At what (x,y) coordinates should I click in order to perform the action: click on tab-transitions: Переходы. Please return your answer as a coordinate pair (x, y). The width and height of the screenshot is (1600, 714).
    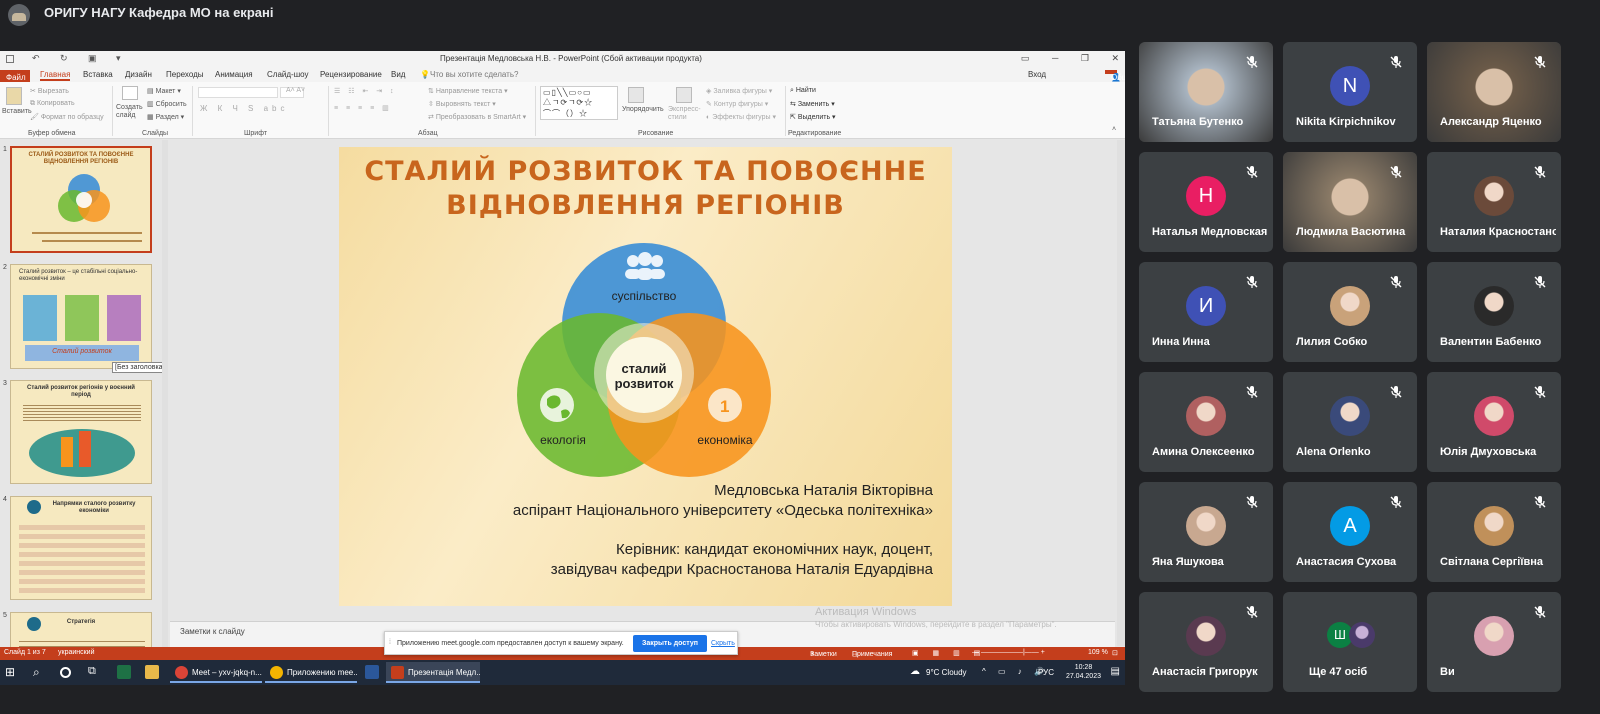
    Looking at the image, I should click on (185, 74).